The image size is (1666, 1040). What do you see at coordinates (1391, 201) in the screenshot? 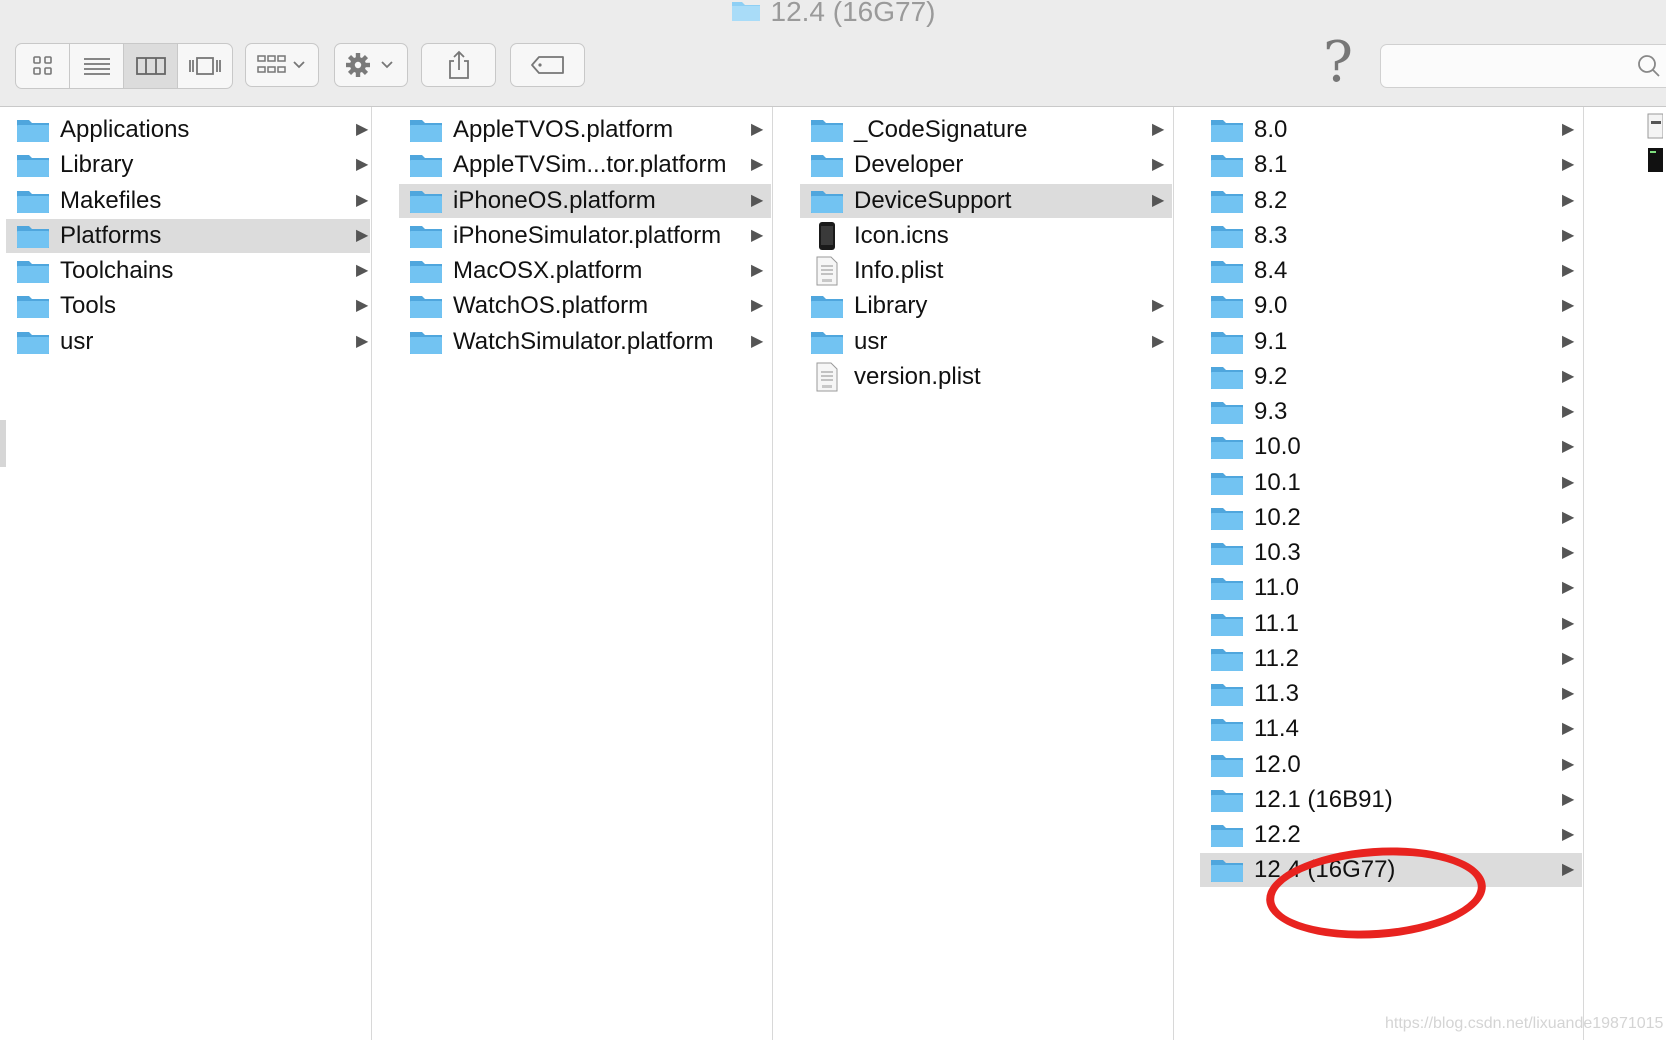
I see `file-row: 8.2 ▶` at bounding box center [1391, 201].